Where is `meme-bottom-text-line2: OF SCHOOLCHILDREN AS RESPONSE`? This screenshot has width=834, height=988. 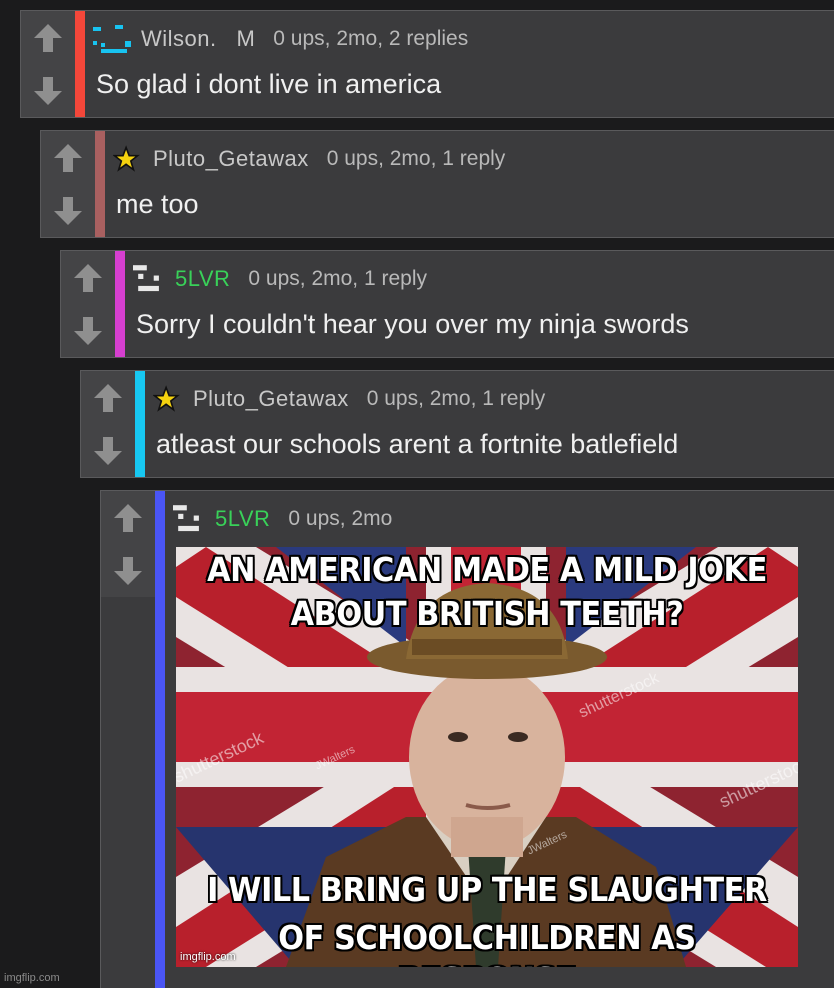 meme-bottom-text-line2: OF SCHOOLCHILDREN AS RESPONSE is located at coordinates (487, 942).